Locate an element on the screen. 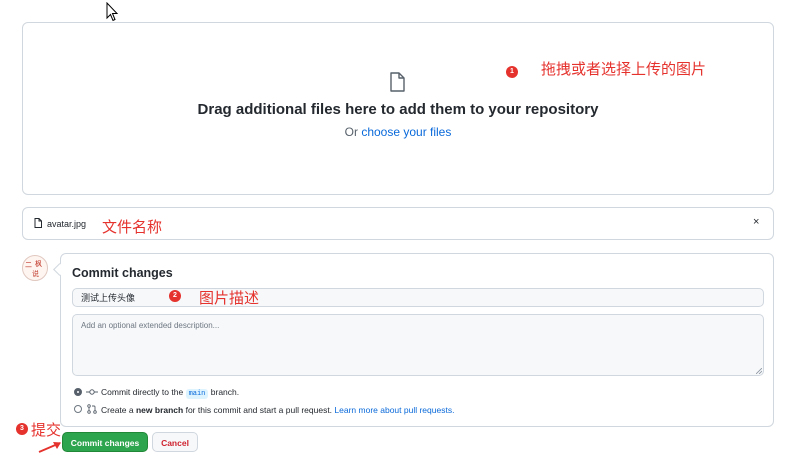  new-branch-radio is located at coordinates (78, 409).